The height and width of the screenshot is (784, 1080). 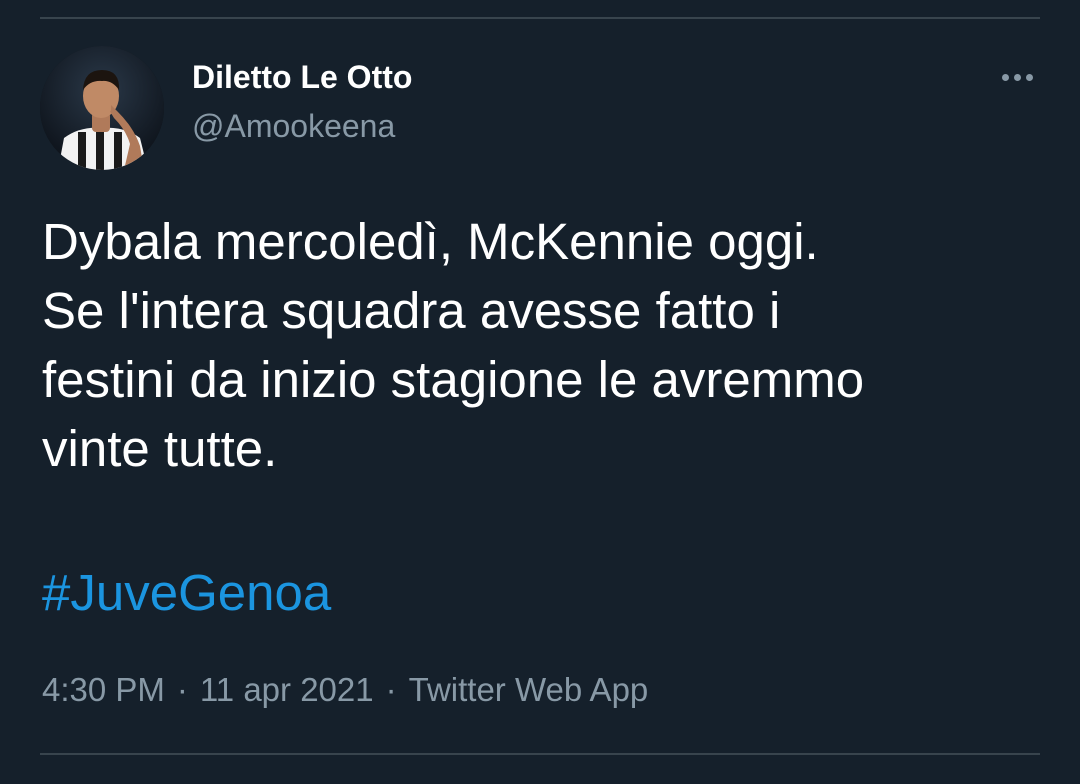 What do you see at coordinates (1005, 77) in the screenshot?
I see `more-horizontal-icon` at bounding box center [1005, 77].